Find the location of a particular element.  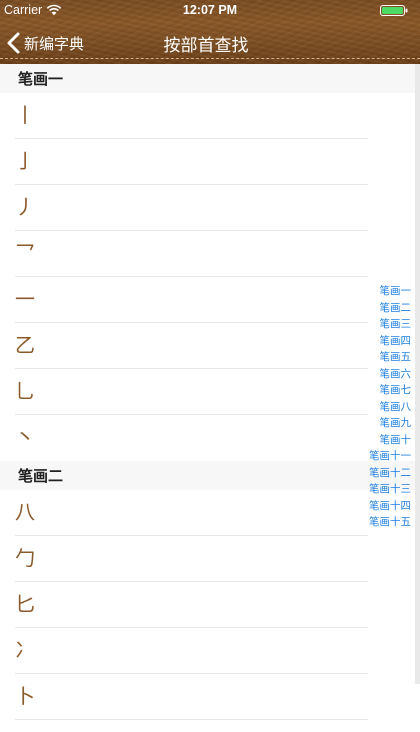

radical-label: 丿 is located at coordinates (25, 207).